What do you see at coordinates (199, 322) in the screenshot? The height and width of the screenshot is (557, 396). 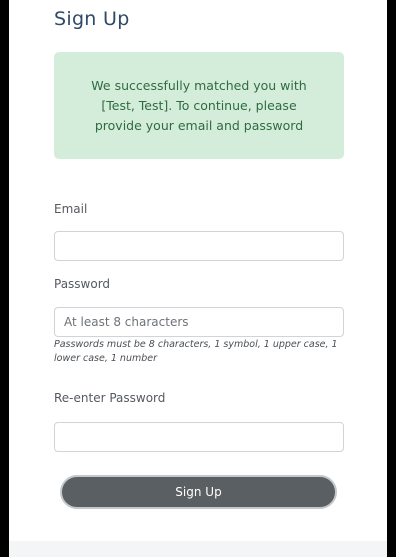 I see `password-input` at bounding box center [199, 322].